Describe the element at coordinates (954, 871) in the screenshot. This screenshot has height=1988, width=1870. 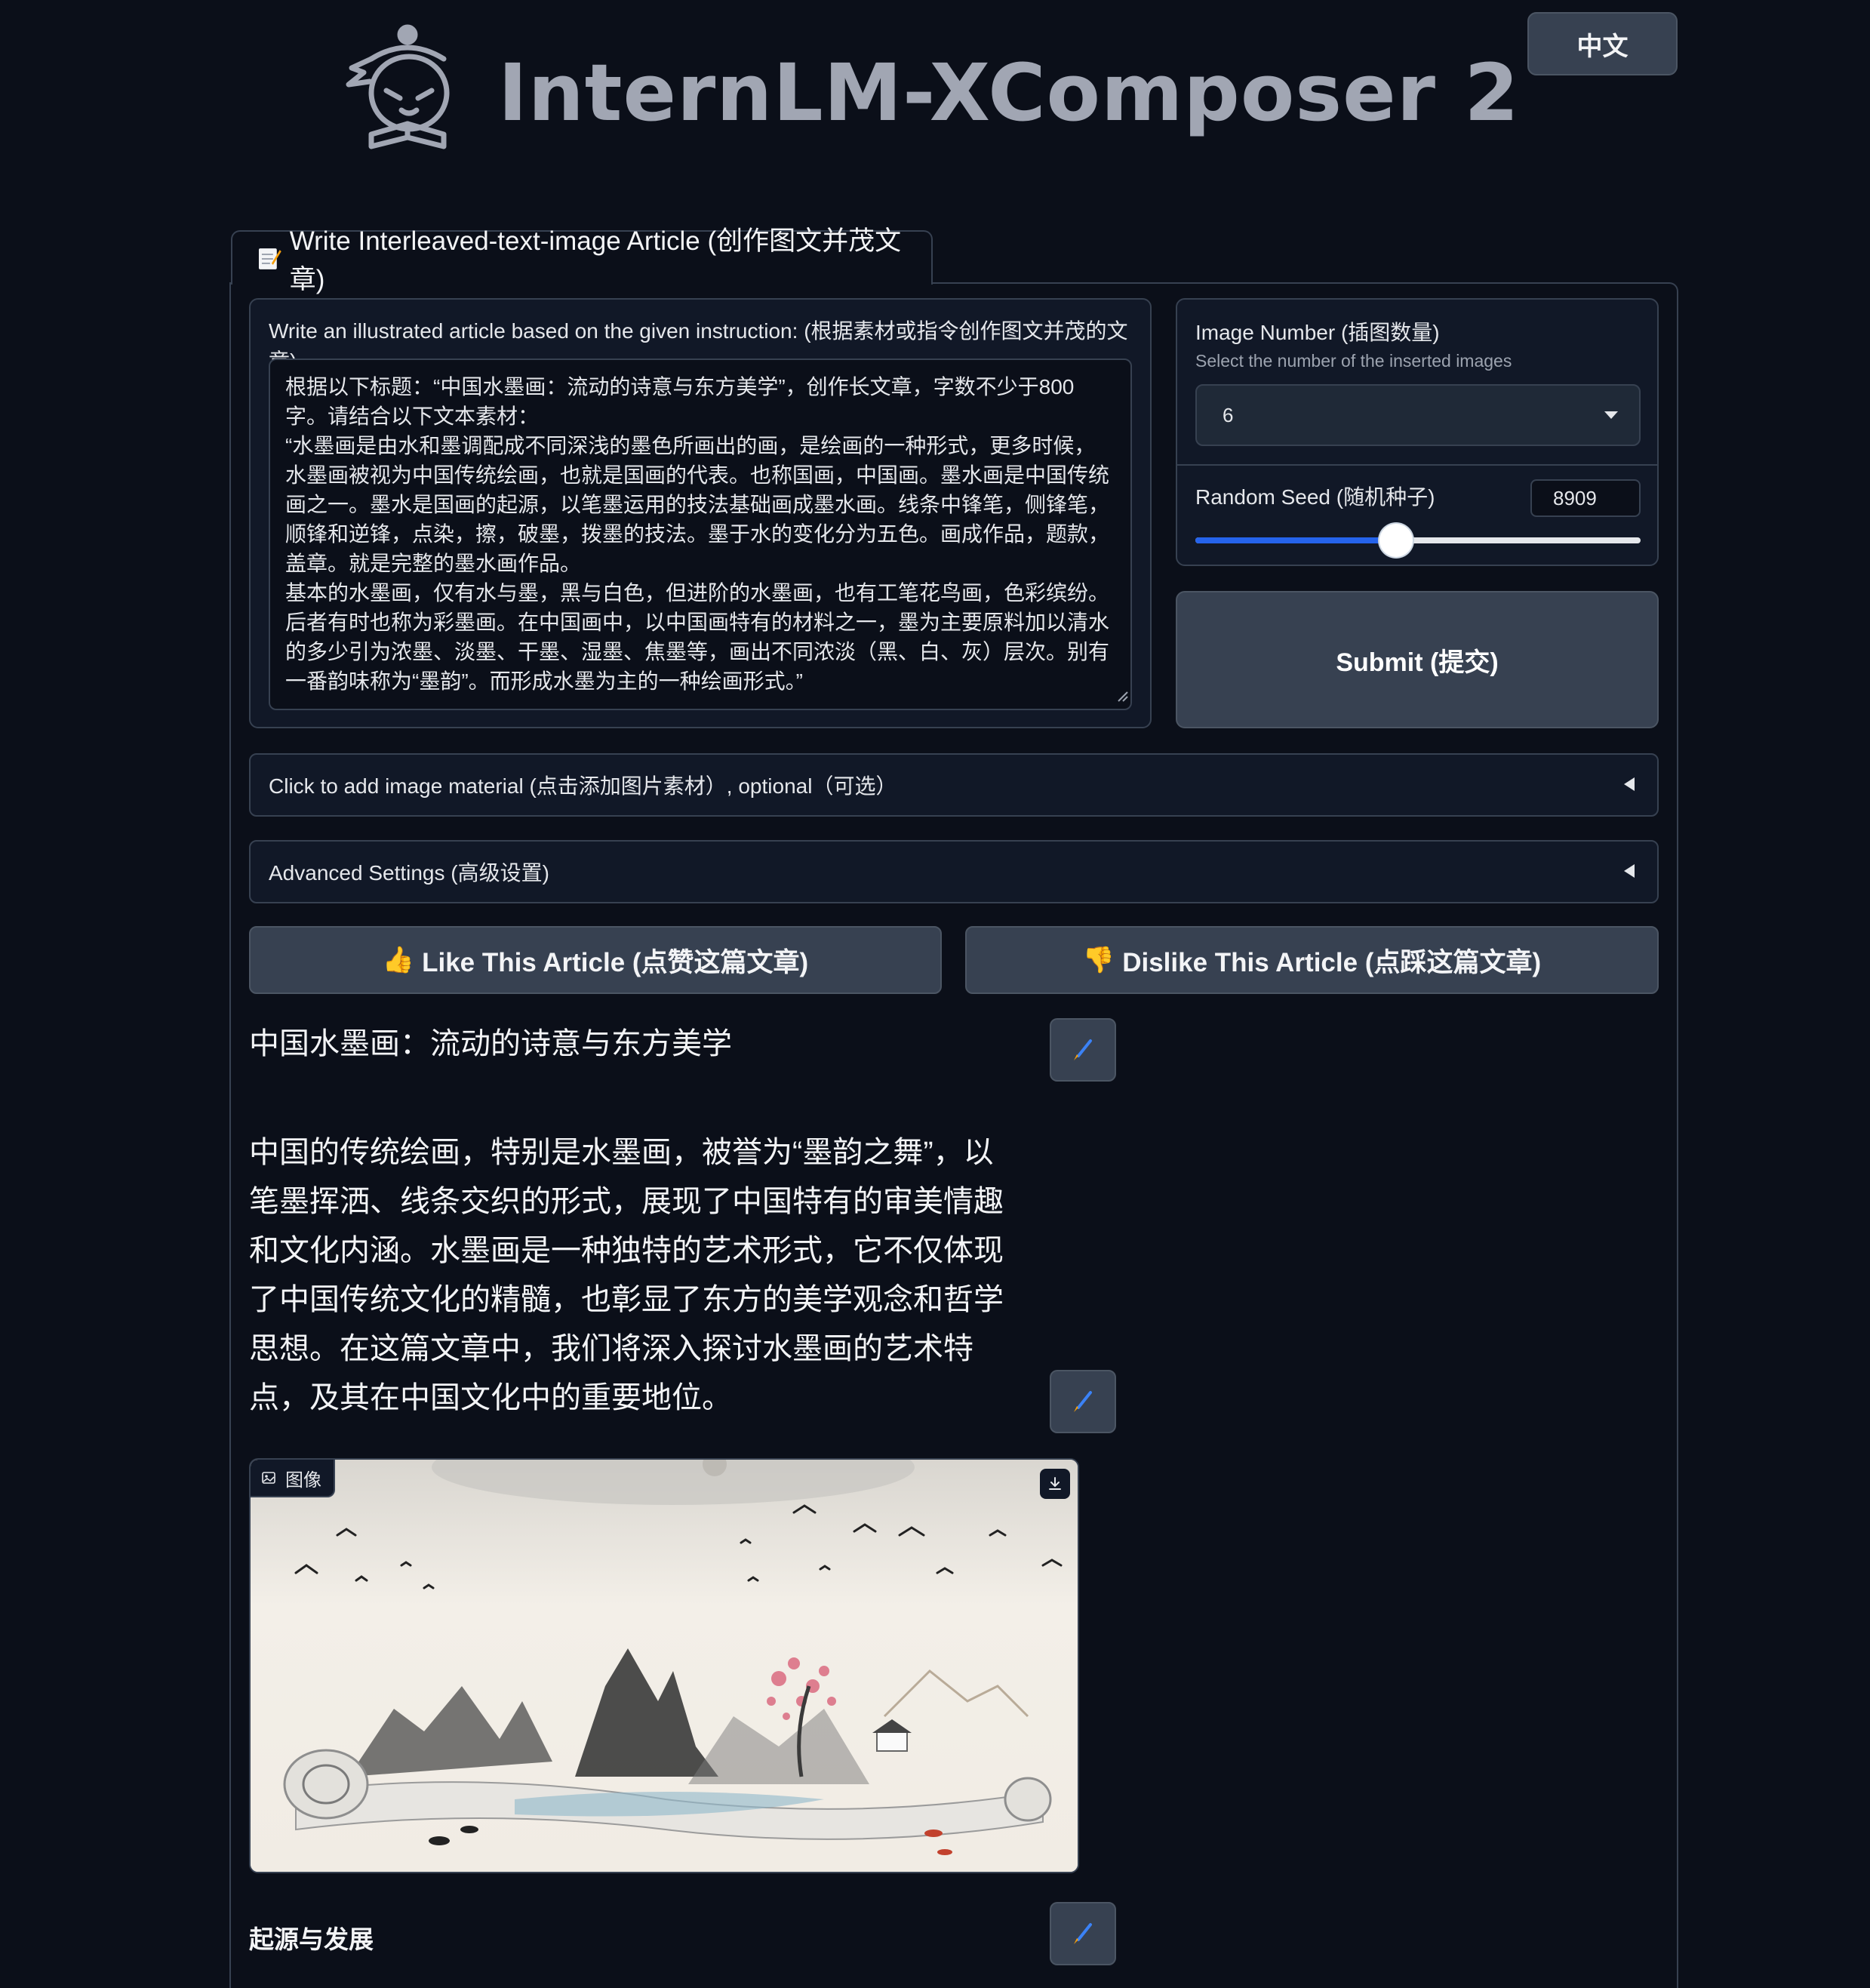
I see `advanced-settings-accordion: Advanced Settings (高级设置)` at that location.